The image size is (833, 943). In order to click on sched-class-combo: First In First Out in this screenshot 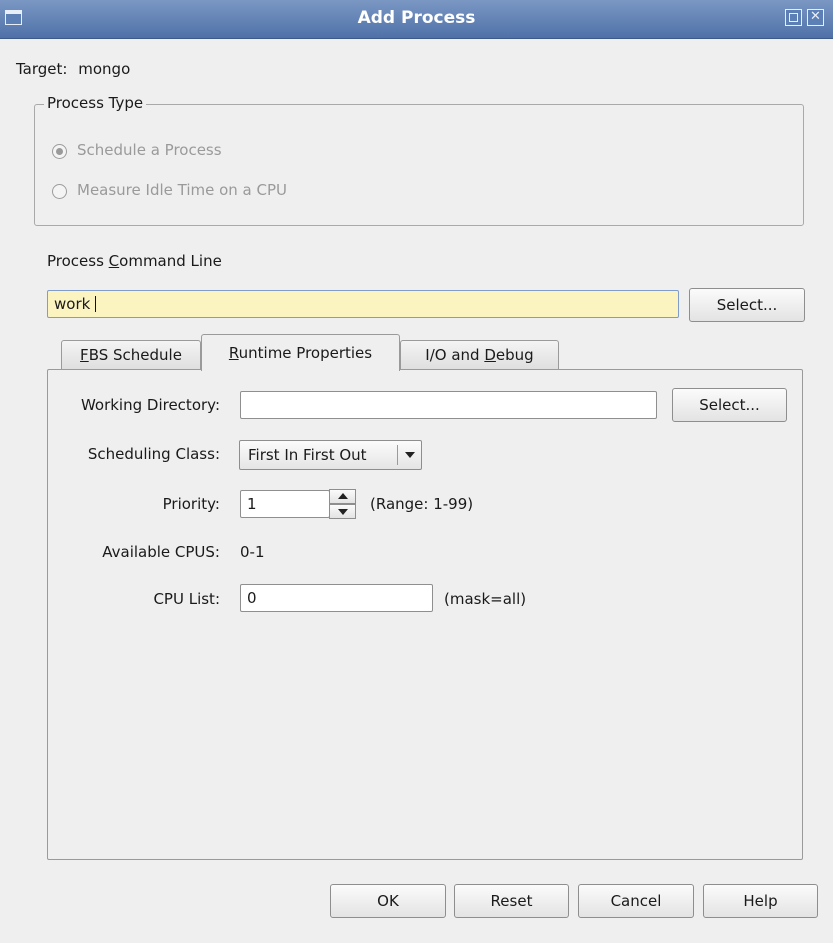, I will do `click(330, 455)`.